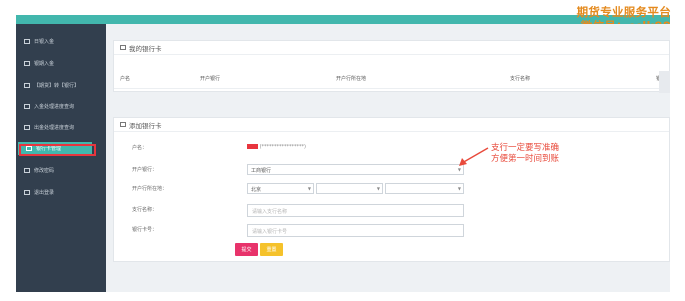 This screenshot has width=685, height=301. I want to click on city-select: ▼, so click(349, 188).